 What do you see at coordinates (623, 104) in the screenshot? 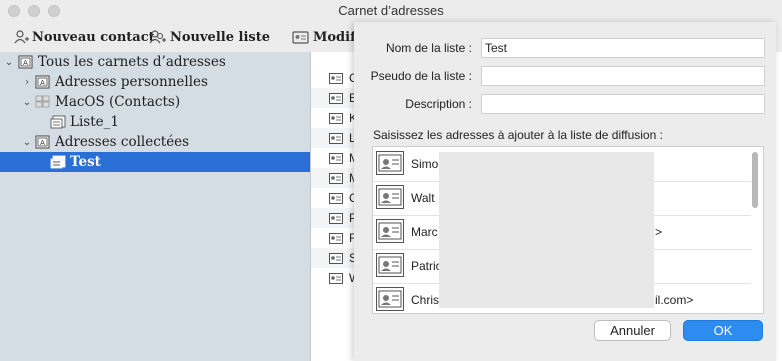
I see `description-input` at bounding box center [623, 104].